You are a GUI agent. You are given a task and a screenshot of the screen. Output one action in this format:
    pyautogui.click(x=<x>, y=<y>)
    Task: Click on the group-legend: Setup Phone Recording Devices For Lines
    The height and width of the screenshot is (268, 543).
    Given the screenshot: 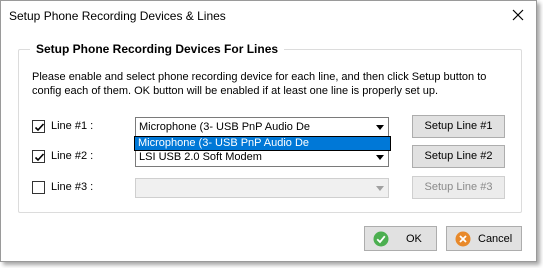 What is the action you would take?
    pyautogui.click(x=157, y=49)
    